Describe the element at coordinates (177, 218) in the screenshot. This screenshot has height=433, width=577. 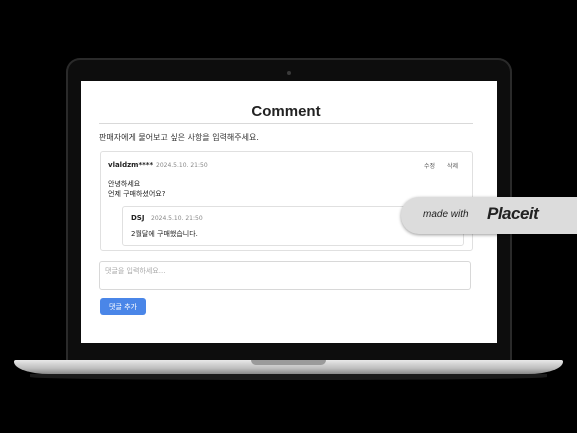
I see `reply-date: 2024.5.10. 21:50` at that location.